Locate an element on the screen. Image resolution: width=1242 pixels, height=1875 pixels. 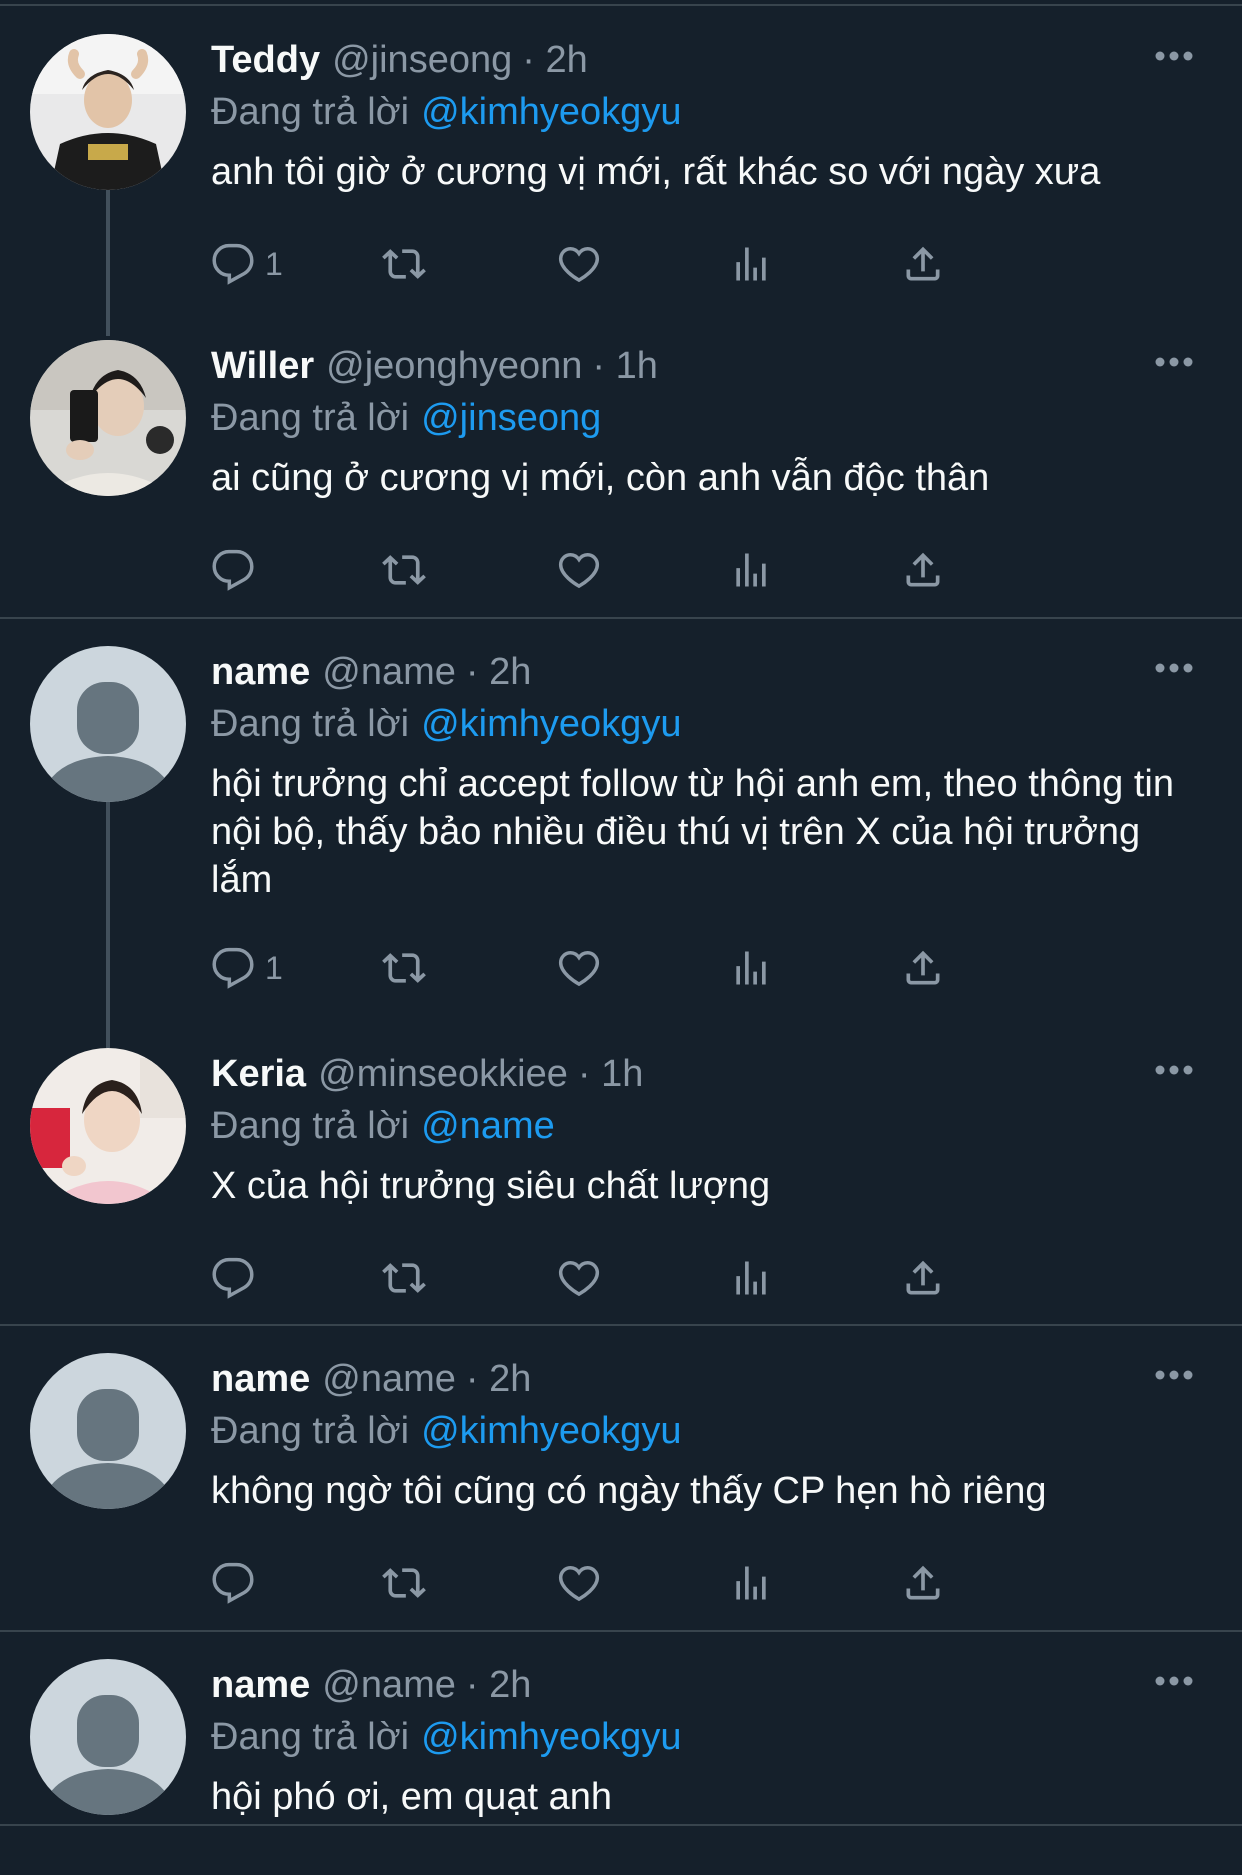
tweet-text: hội phó ơi, em quạt anh is located at coordinates (411, 1797).